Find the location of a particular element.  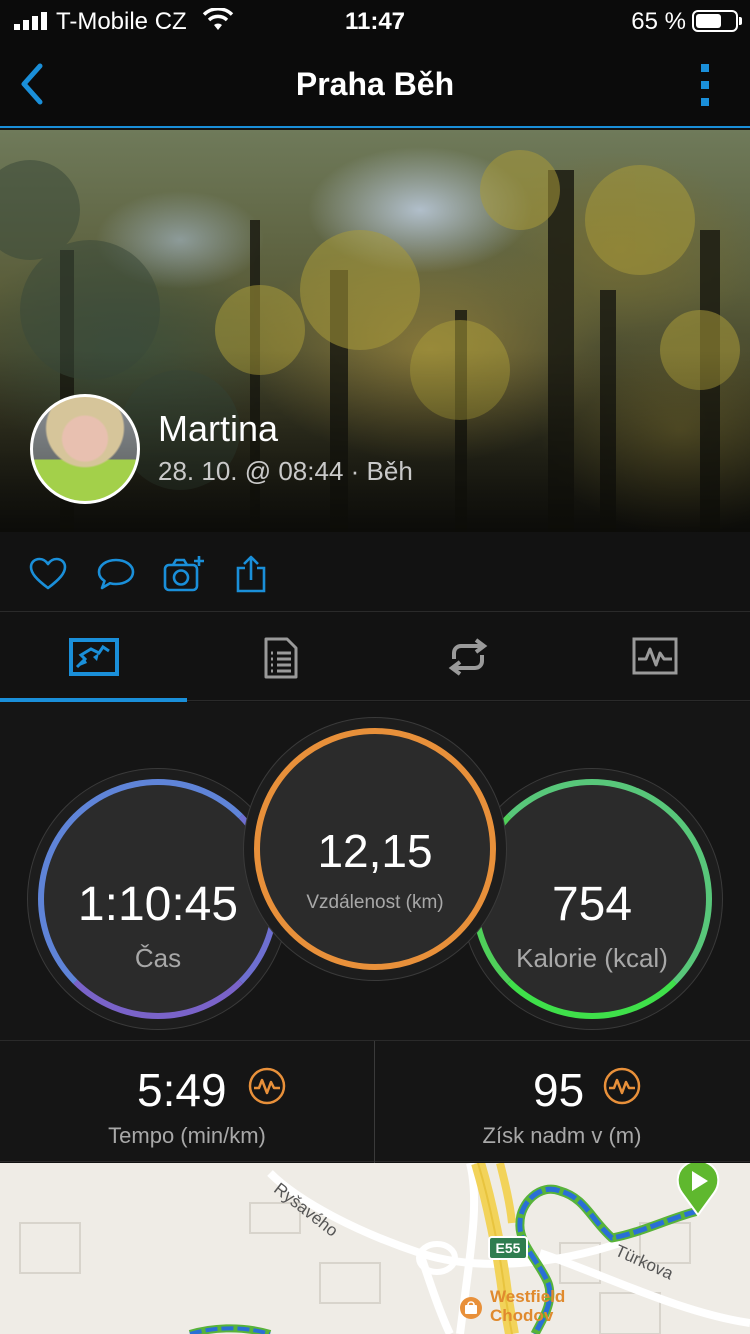

poi-name-line-2: Chodov is located at coordinates (522, 1315).